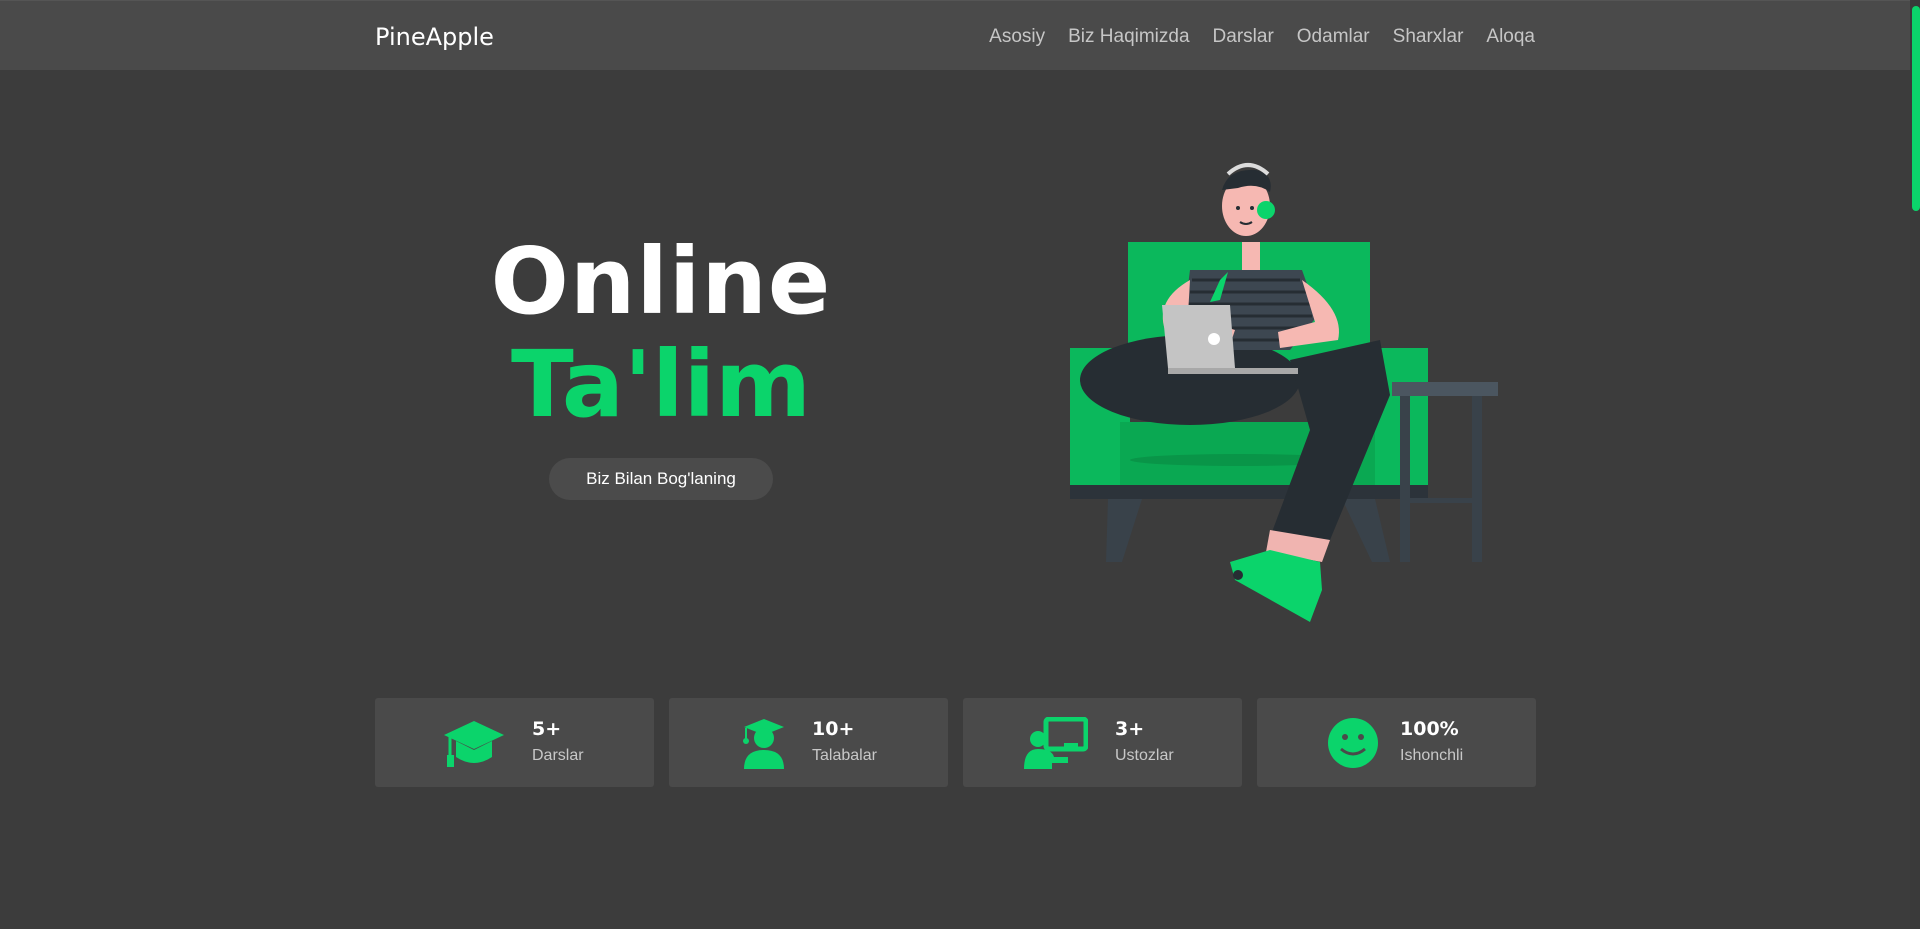 Image resolution: width=1920 pixels, height=929 pixels. Describe the element at coordinates (1353, 743) in the screenshot. I see `smile-icon` at that location.